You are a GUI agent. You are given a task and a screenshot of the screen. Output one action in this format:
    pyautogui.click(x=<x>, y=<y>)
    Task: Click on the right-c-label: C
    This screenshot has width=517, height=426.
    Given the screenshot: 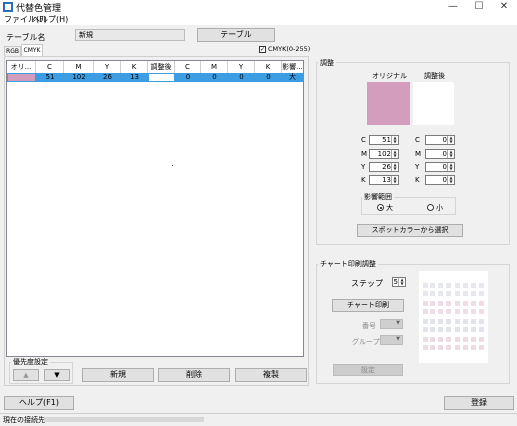 What is the action you would take?
    pyautogui.click(x=417, y=140)
    